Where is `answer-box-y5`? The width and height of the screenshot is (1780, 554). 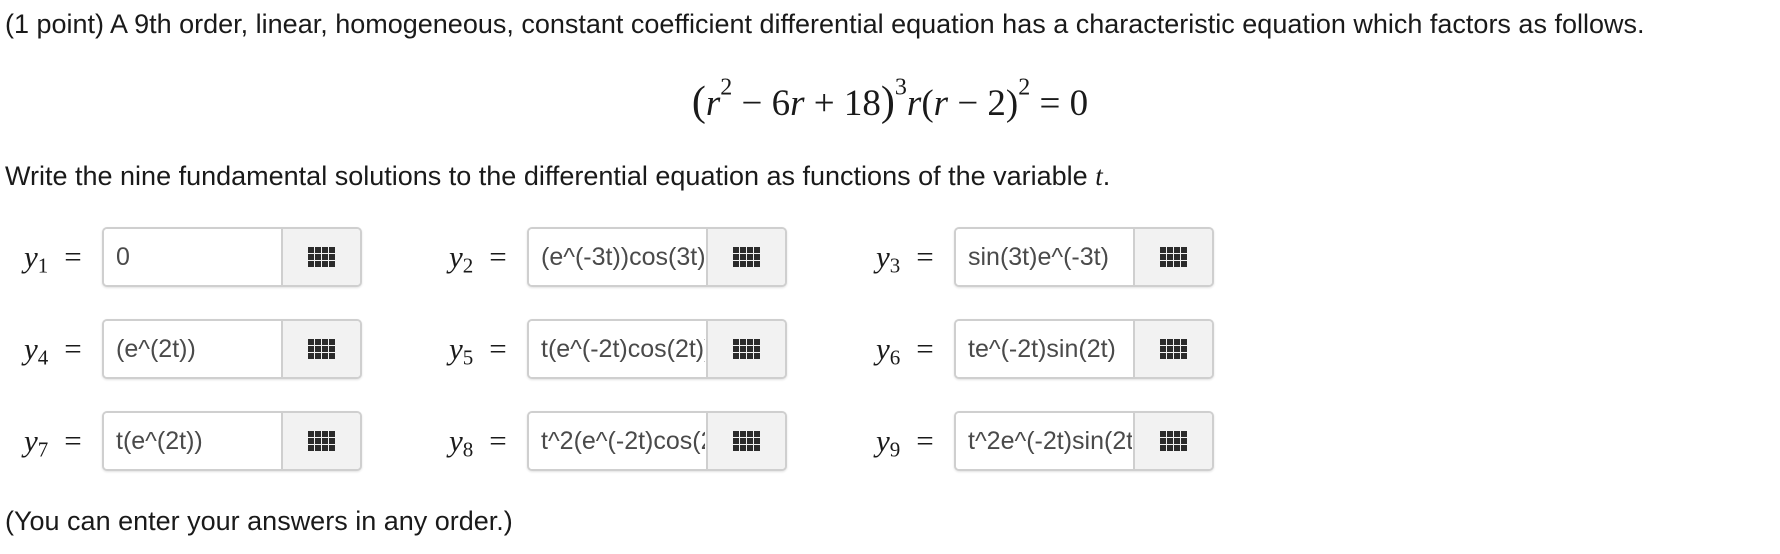 answer-box-y5 is located at coordinates (657, 349).